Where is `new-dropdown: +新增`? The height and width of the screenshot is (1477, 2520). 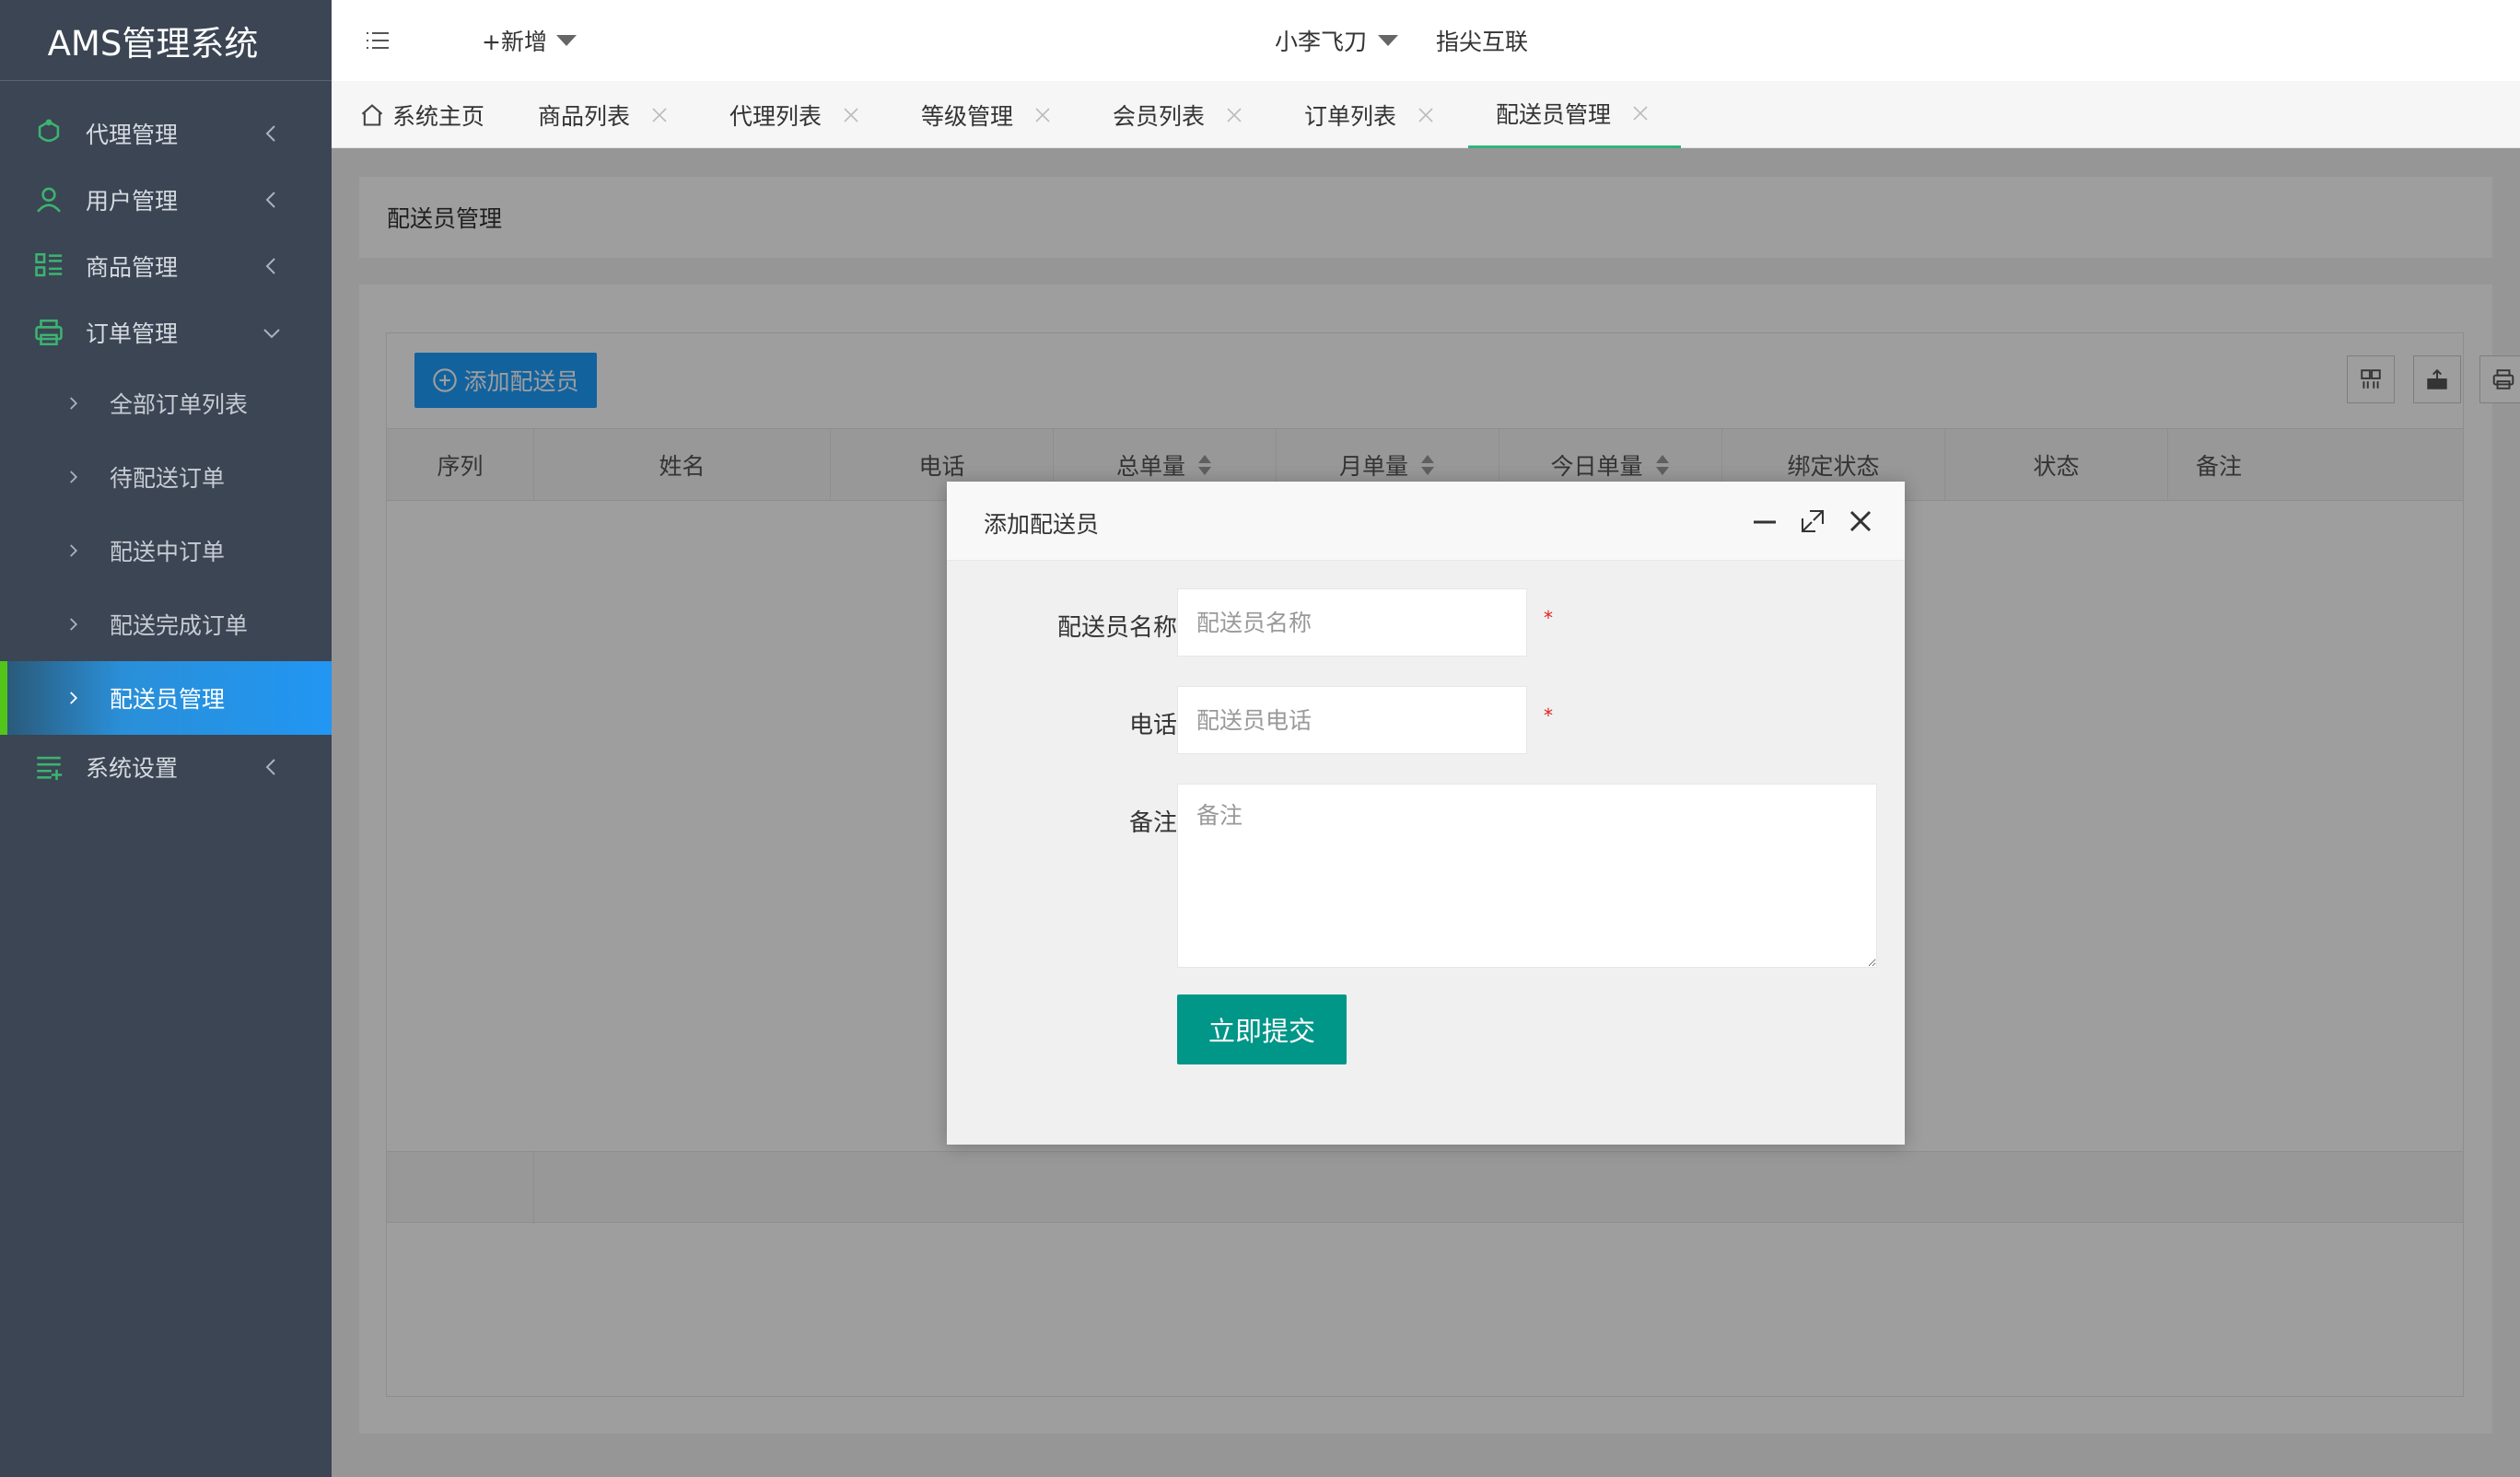
new-dropdown: +新增 is located at coordinates (529, 40).